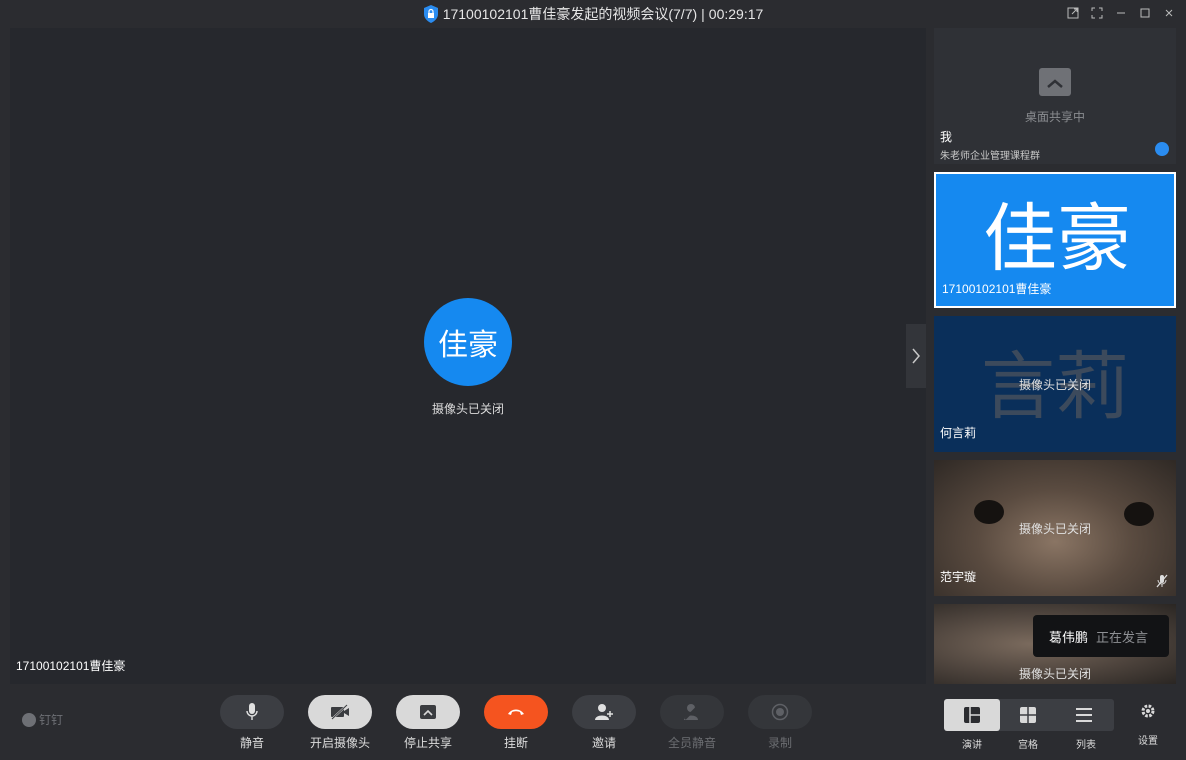  Describe the element at coordinates (29, 719) in the screenshot. I see `dingtalk-logo-icon` at that location.